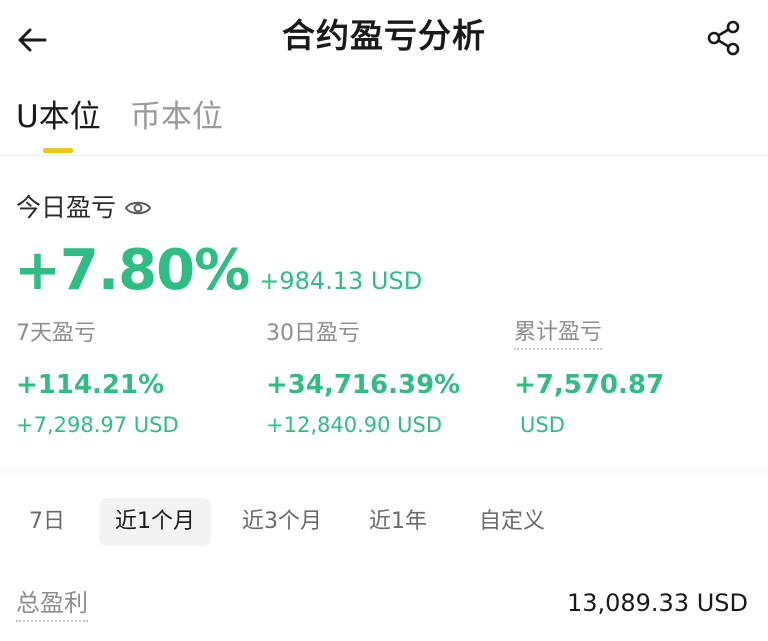 The width and height of the screenshot is (768, 641). Describe the element at coordinates (132, 270) in the screenshot. I see `today-pnl-percent: +7.80%` at that location.